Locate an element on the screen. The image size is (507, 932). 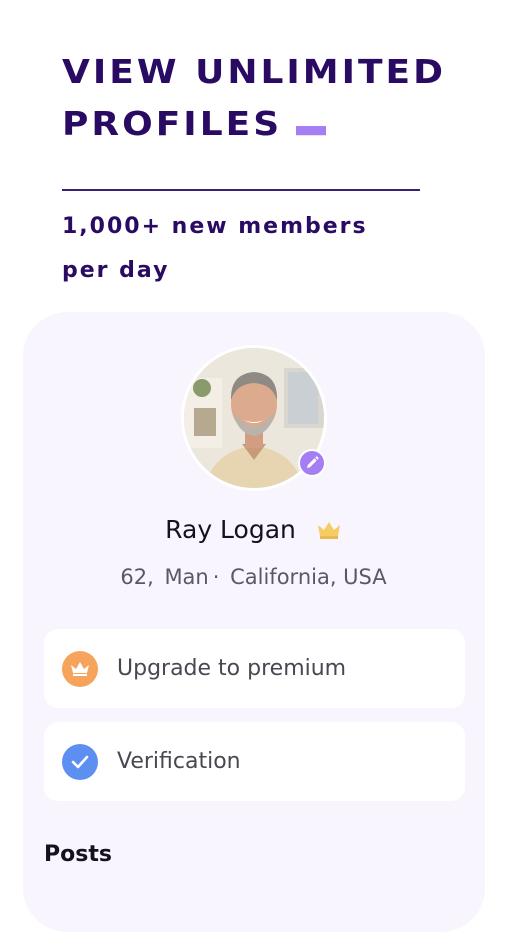
profile-meta: 62, Man · California, USA is located at coordinates (253, 577).